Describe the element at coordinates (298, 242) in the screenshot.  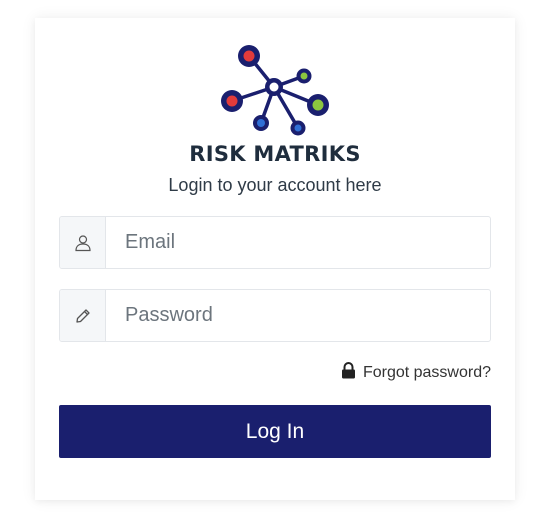
I see `email-input` at that location.